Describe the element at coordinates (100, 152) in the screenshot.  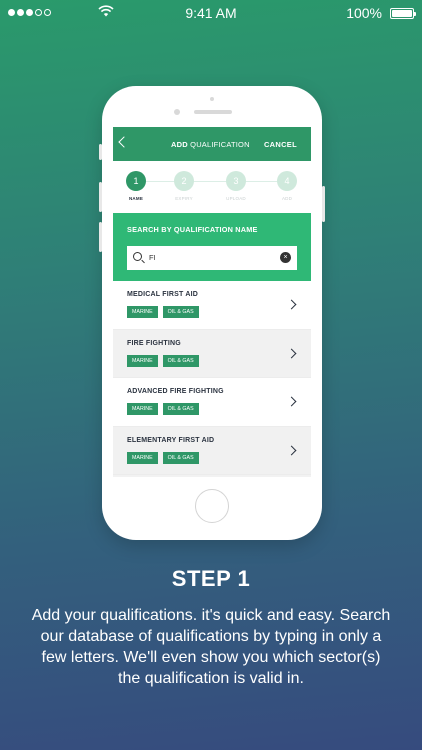
I see `mute-switch` at that location.